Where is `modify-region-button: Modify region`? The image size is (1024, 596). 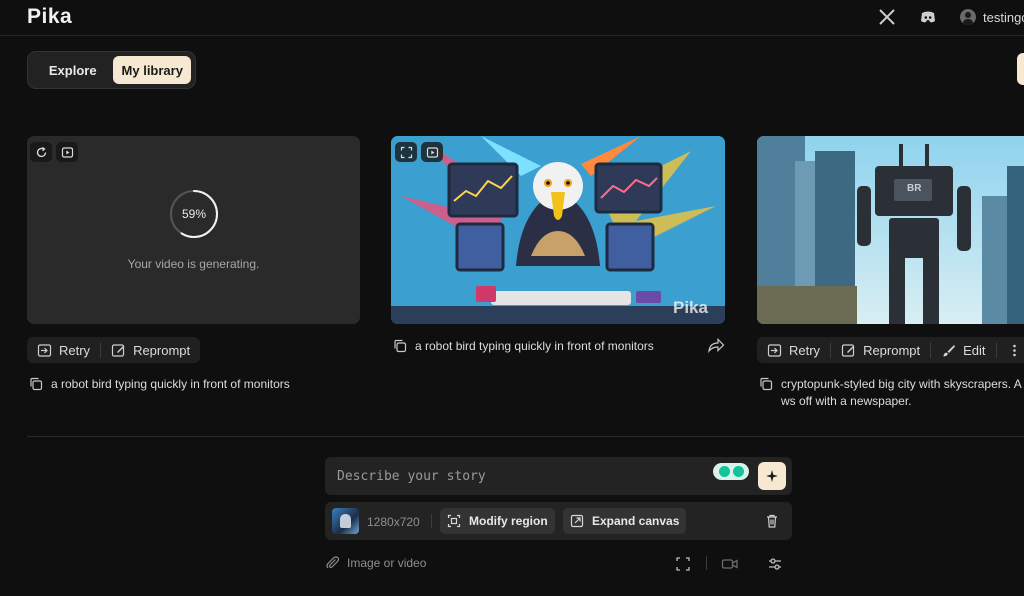
modify-region-button: Modify region is located at coordinates (497, 521).